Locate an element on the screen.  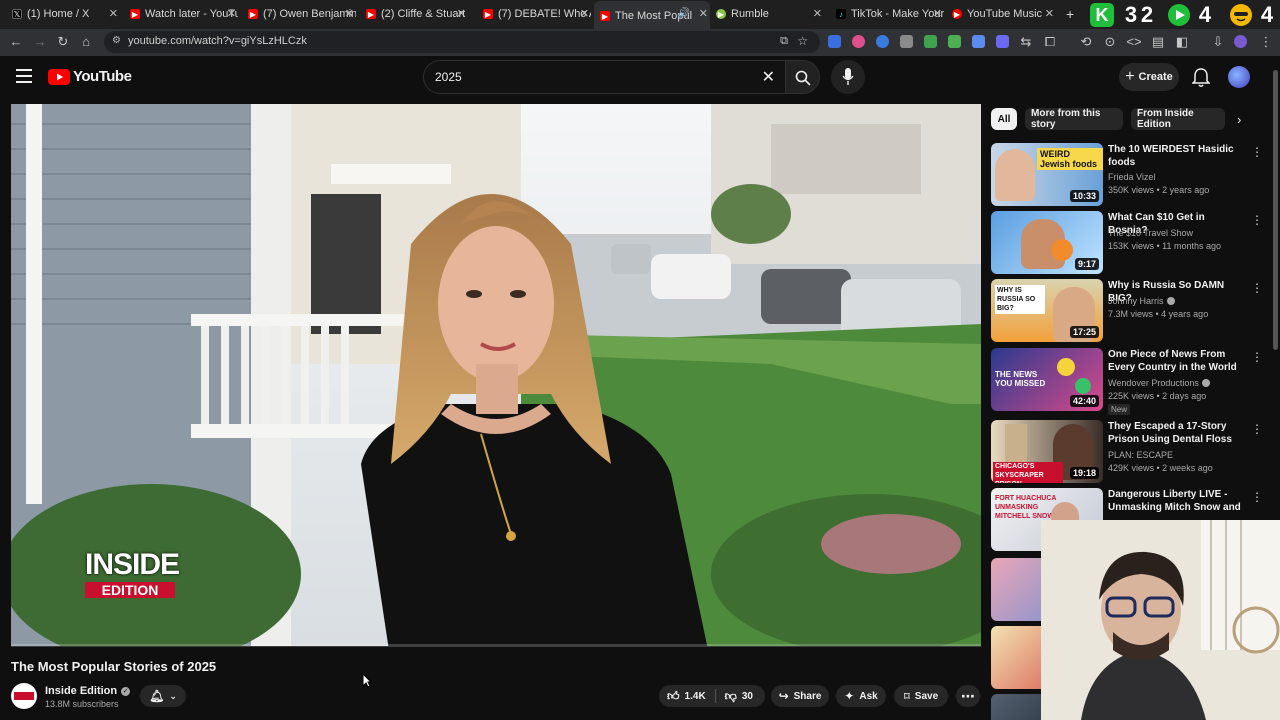
youtube-logo-text: YouTube is located at coordinates (102, 76).